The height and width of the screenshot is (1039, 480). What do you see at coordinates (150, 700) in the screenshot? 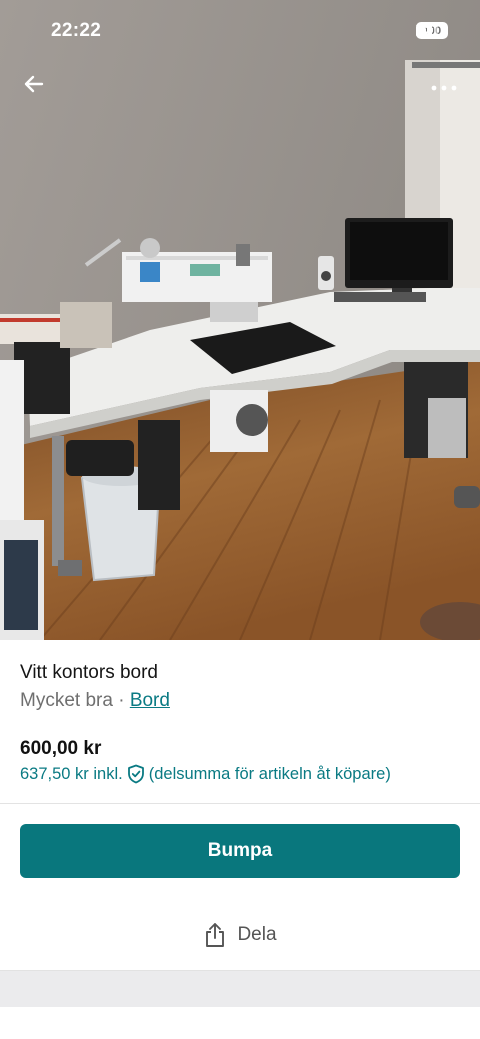
I see `category-link: Bord` at bounding box center [150, 700].